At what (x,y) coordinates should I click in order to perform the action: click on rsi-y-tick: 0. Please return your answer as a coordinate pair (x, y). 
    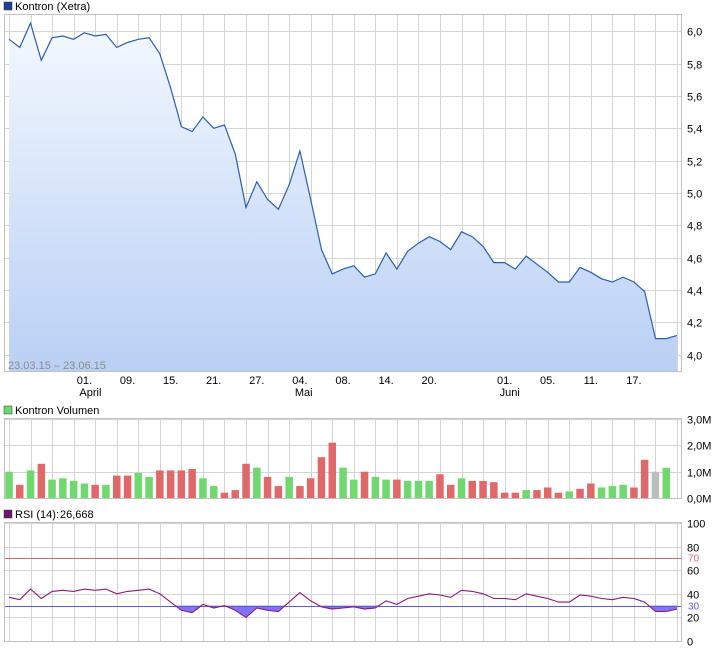
    Looking at the image, I should click on (690, 643).